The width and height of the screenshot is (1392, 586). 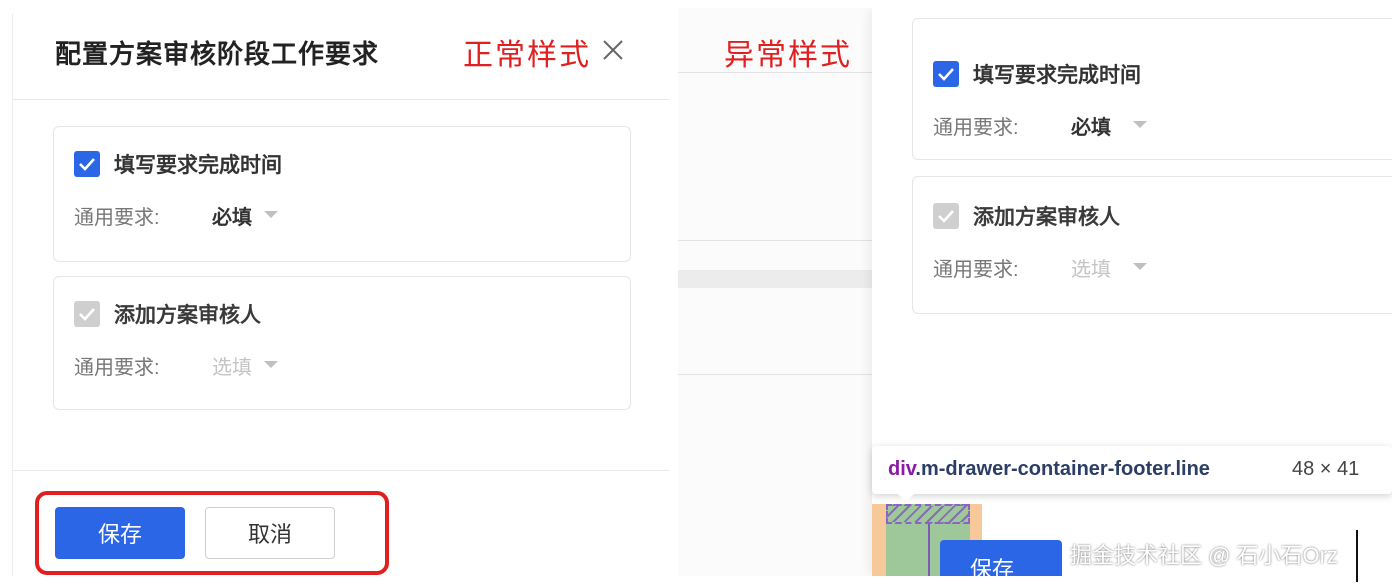 What do you see at coordinates (1001, 558) in the screenshot?
I see `save-button-overflowed: 保存` at bounding box center [1001, 558].